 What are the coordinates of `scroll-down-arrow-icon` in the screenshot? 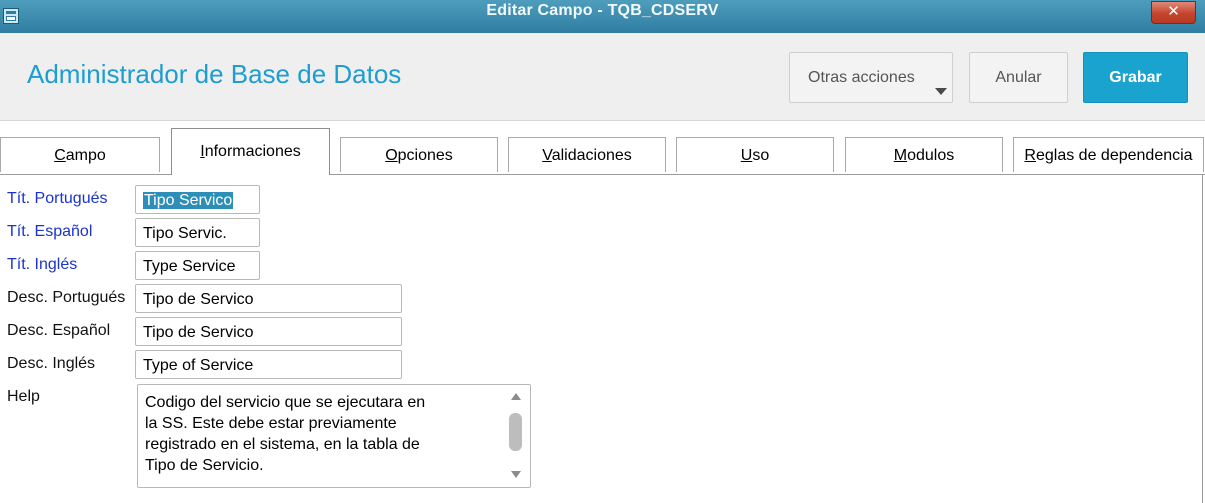 It's located at (516, 474).